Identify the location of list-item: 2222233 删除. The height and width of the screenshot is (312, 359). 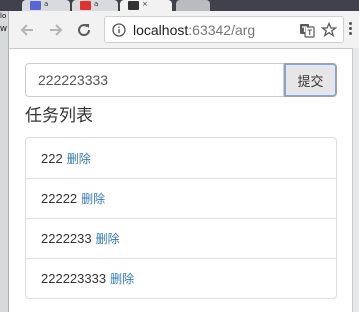
(181, 238).